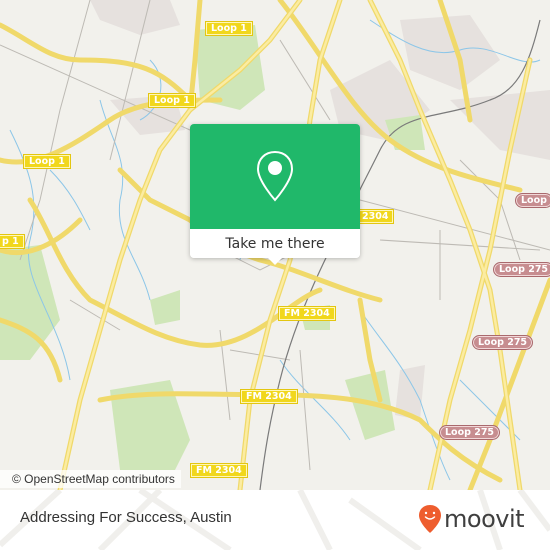 This screenshot has height=550, width=550. I want to click on place-name: Addressing For Success, Austin, so click(126, 517).